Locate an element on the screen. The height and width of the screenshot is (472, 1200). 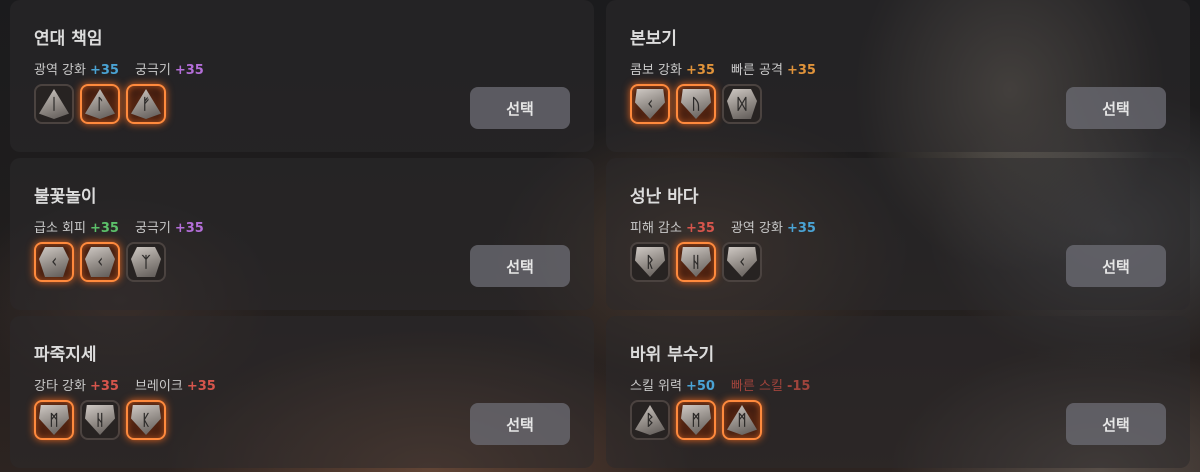
rune-stone-icon: ᚱ is located at coordinates (650, 262).